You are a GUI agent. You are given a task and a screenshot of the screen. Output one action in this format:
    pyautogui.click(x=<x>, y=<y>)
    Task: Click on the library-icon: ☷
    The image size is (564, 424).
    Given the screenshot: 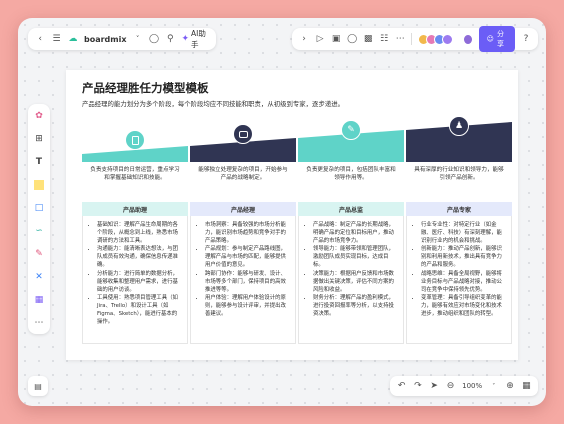 What is the action you would take?
    pyautogui.click(x=384, y=39)
    